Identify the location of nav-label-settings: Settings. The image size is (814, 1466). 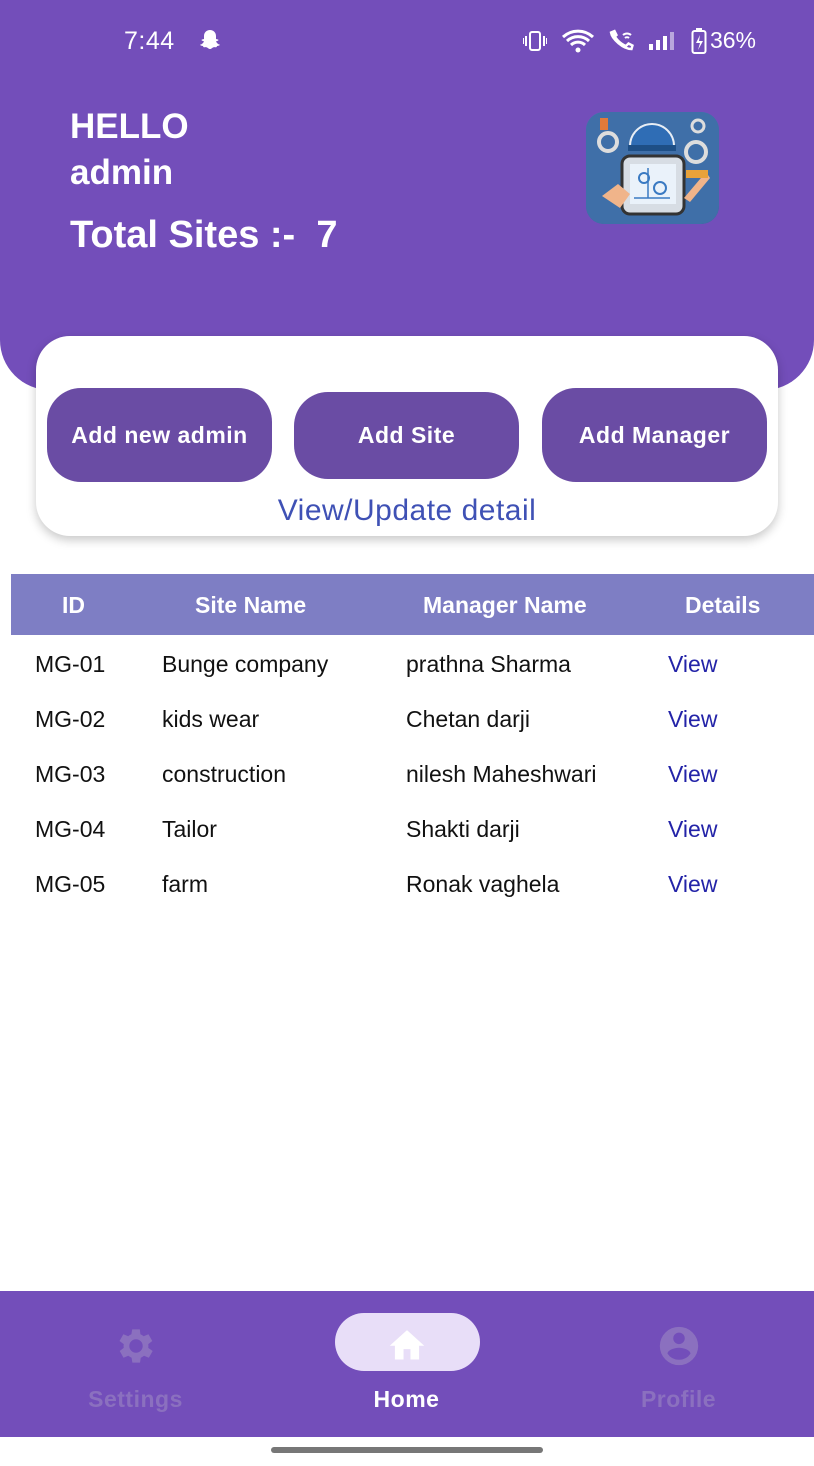
(135, 1399).